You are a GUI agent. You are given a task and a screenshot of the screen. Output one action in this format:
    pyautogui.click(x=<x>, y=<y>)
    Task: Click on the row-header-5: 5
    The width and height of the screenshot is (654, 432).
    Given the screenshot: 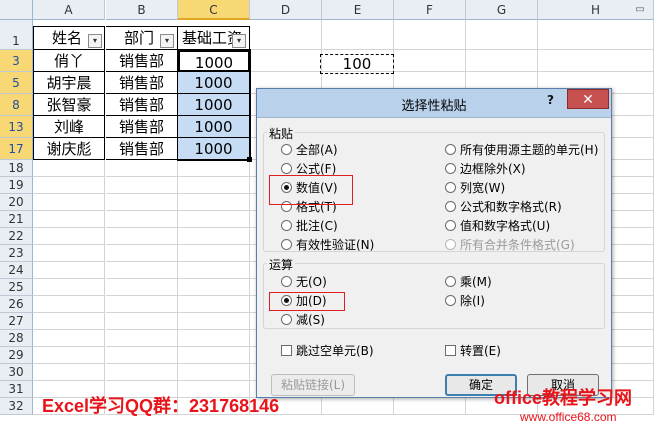 What is the action you would take?
    pyautogui.click(x=16, y=83)
    